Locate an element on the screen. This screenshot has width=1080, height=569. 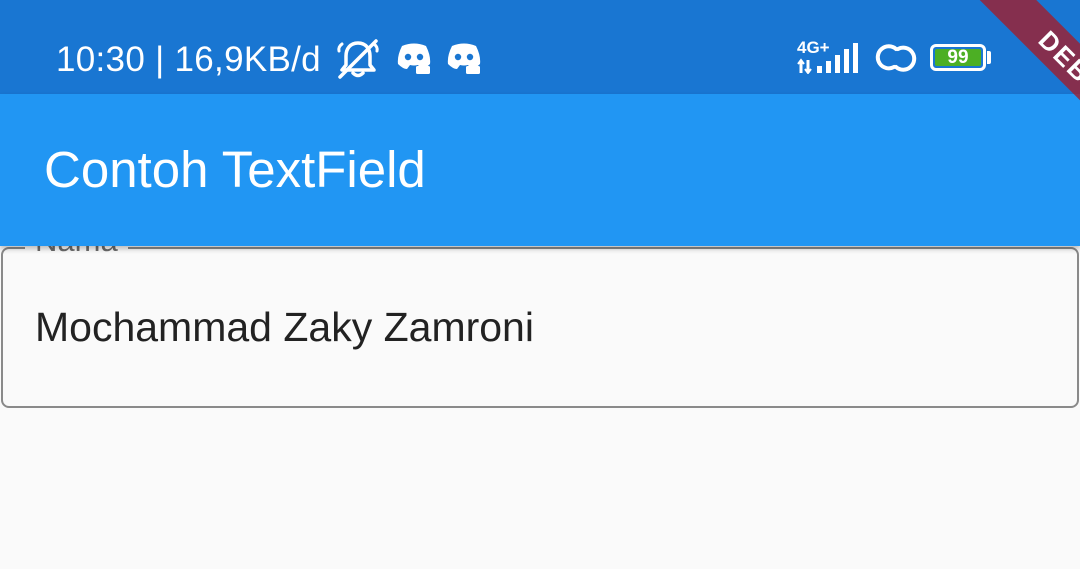
battery-level: 99 is located at coordinates (958, 57).